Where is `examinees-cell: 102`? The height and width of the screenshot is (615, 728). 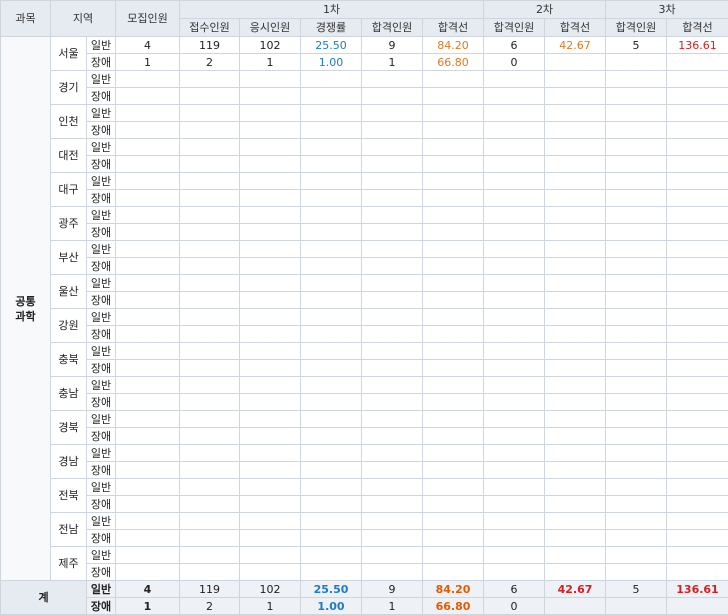 examinees-cell: 102 is located at coordinates (270, 45).